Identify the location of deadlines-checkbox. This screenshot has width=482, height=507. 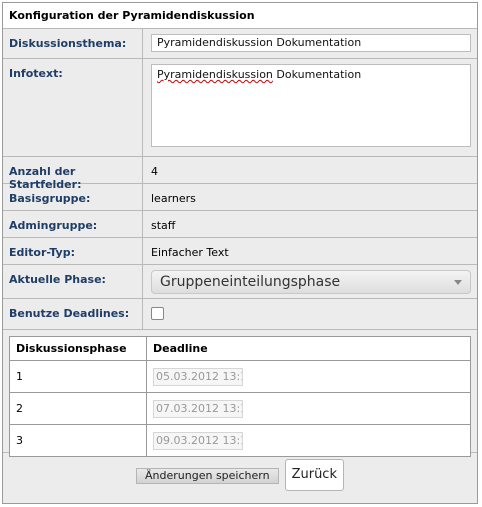
(157, 313).